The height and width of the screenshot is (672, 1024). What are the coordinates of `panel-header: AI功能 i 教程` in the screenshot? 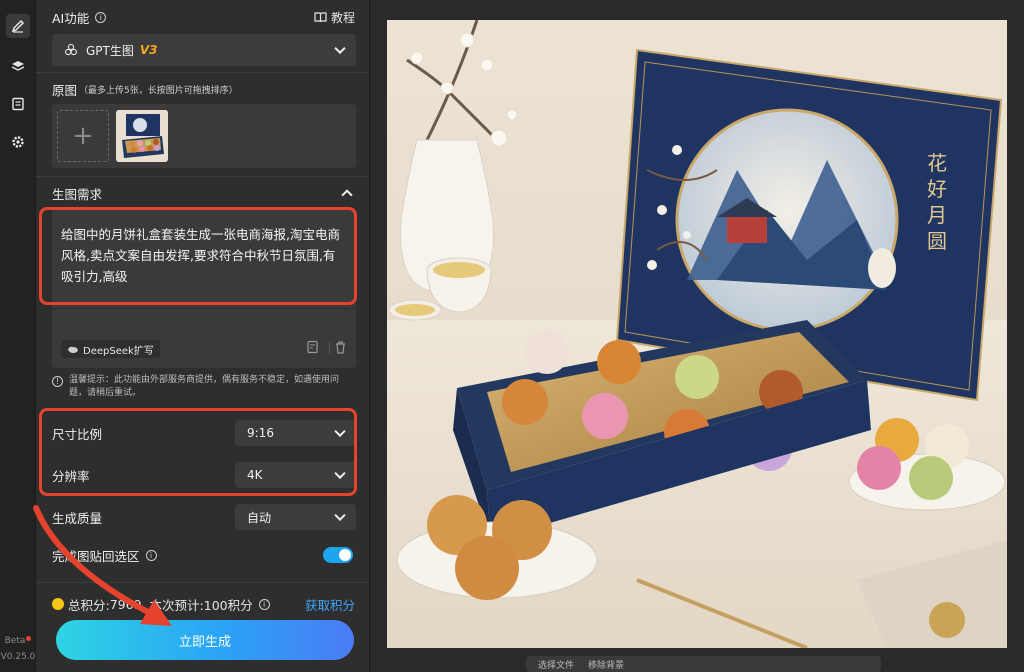 It's located at (203, 17).